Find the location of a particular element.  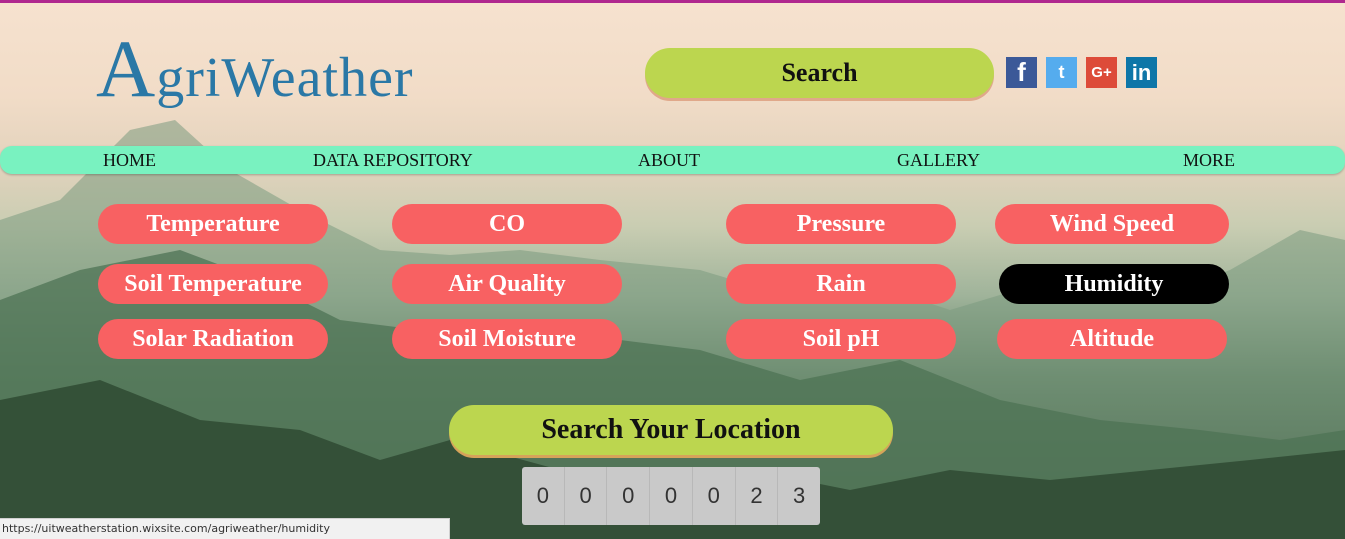

sensor-air-quality-button: Air Quality is located at coordinates (507, 284).